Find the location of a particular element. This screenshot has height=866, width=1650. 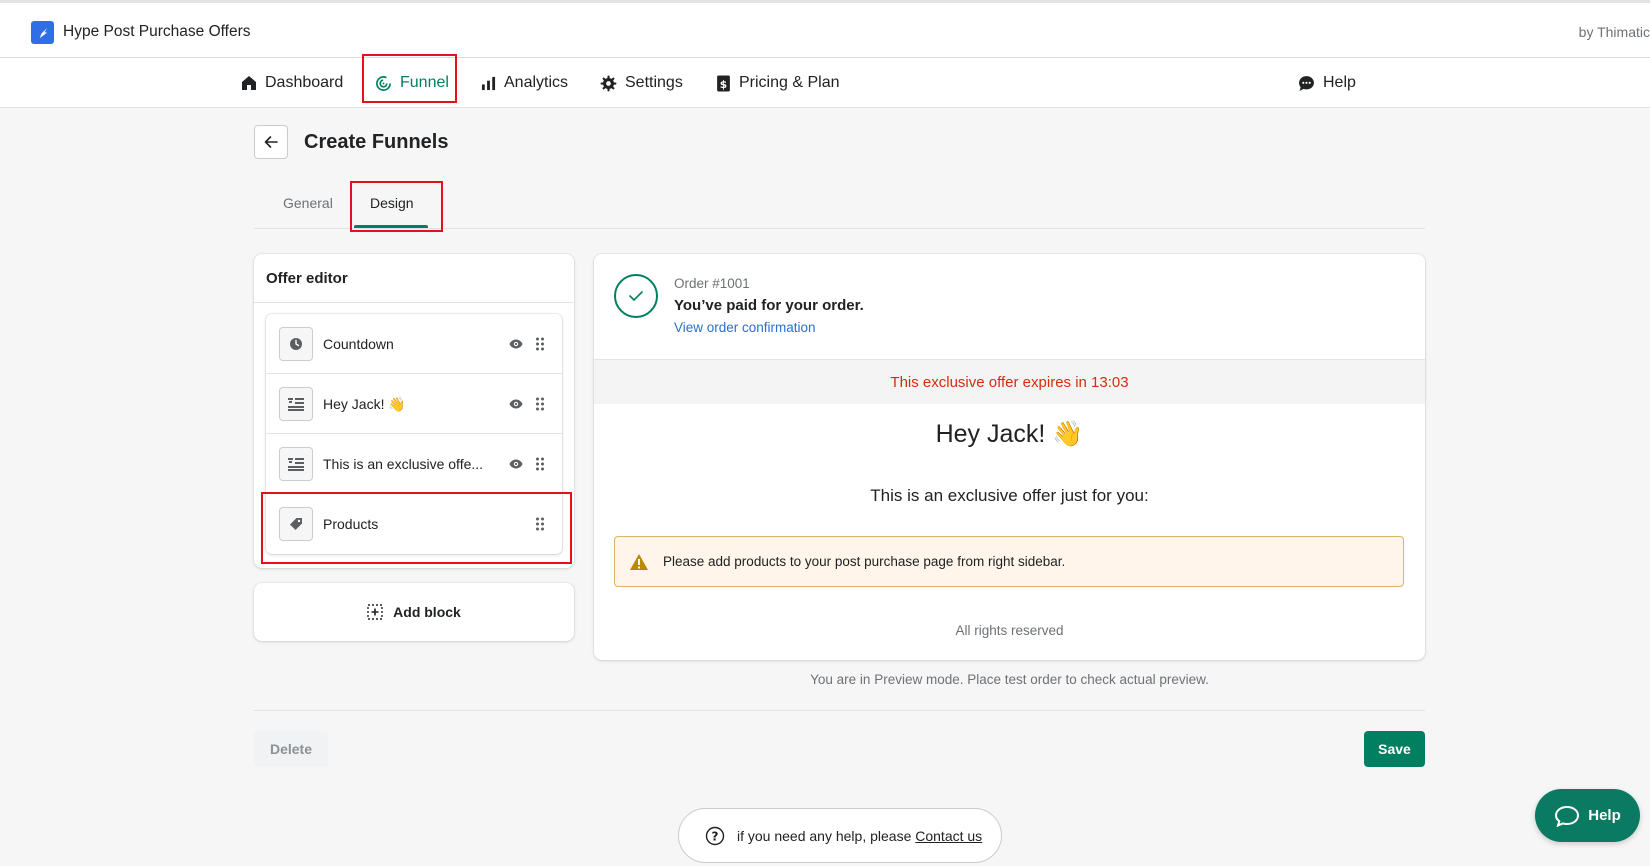

help-floating-button: Help is located at coordinates (1587, 815).